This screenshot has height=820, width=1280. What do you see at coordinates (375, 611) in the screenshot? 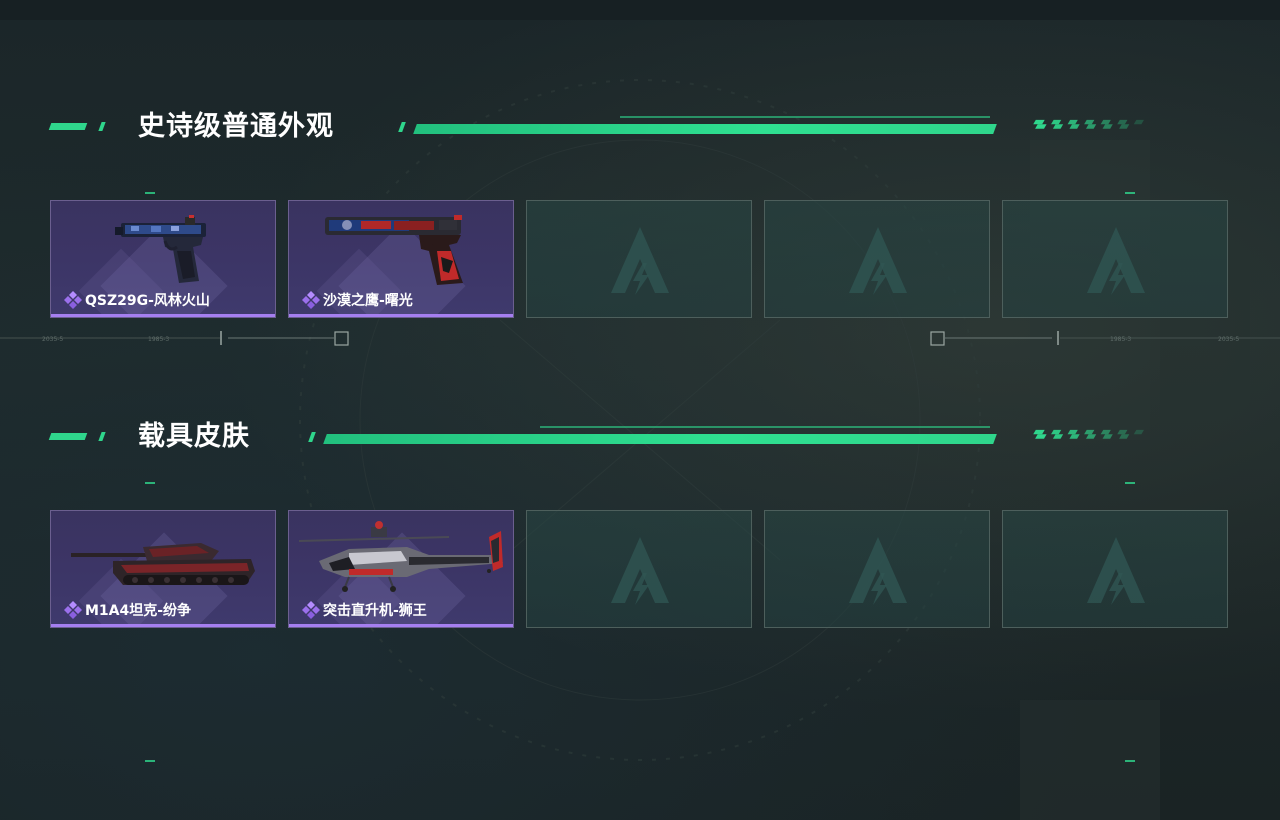
I see `item-name: 突击直升机-狮王` at bounding box center [375, 611].